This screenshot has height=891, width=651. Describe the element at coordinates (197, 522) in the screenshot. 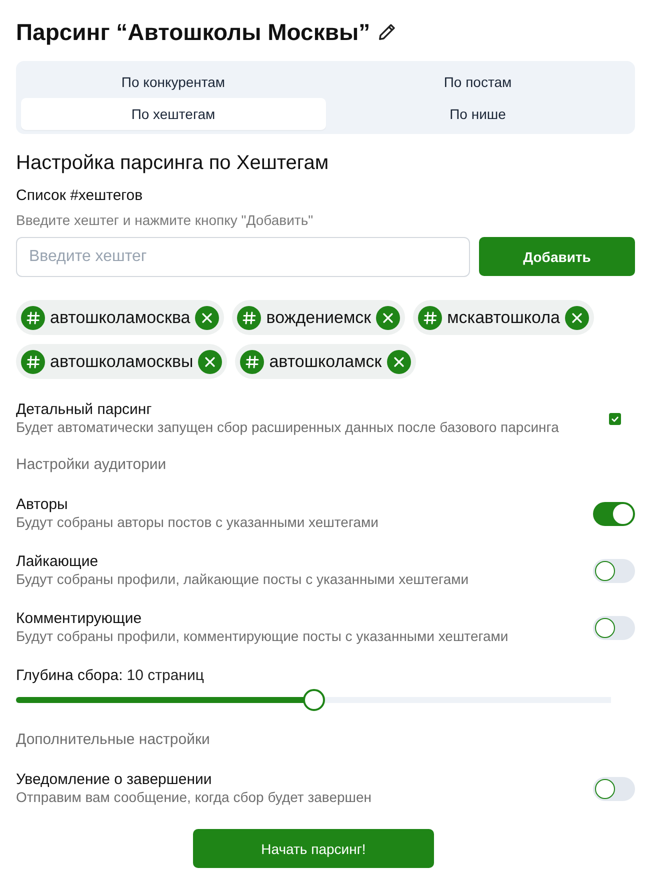

I see `option-description: Будут собраны авторы постов с указанными хештегами` at that location.